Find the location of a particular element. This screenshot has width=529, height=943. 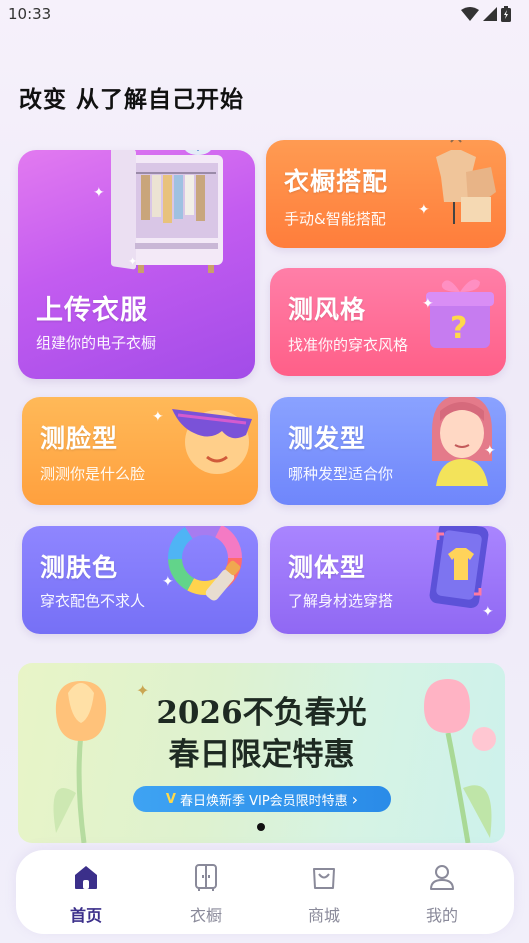

card-subtitle: 哪种发型适合你 is located at coordinates (341, 474).